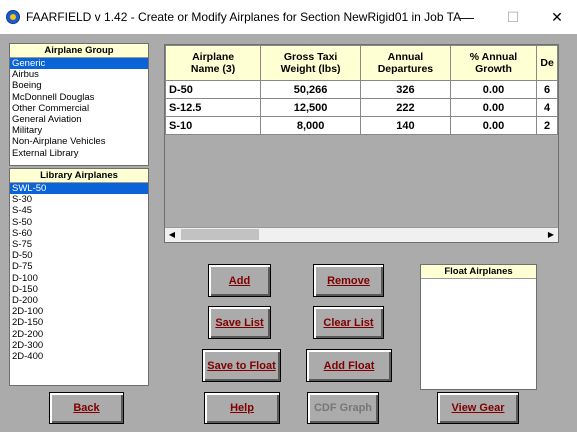  I want to click on library-airplane-item: S-50, so click(79, 222).